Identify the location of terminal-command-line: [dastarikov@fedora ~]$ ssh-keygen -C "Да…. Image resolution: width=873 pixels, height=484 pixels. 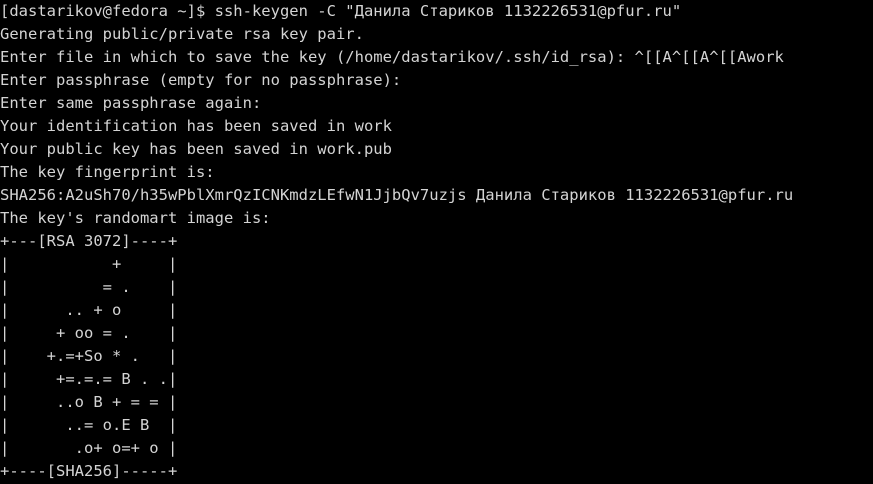
(341, 11).